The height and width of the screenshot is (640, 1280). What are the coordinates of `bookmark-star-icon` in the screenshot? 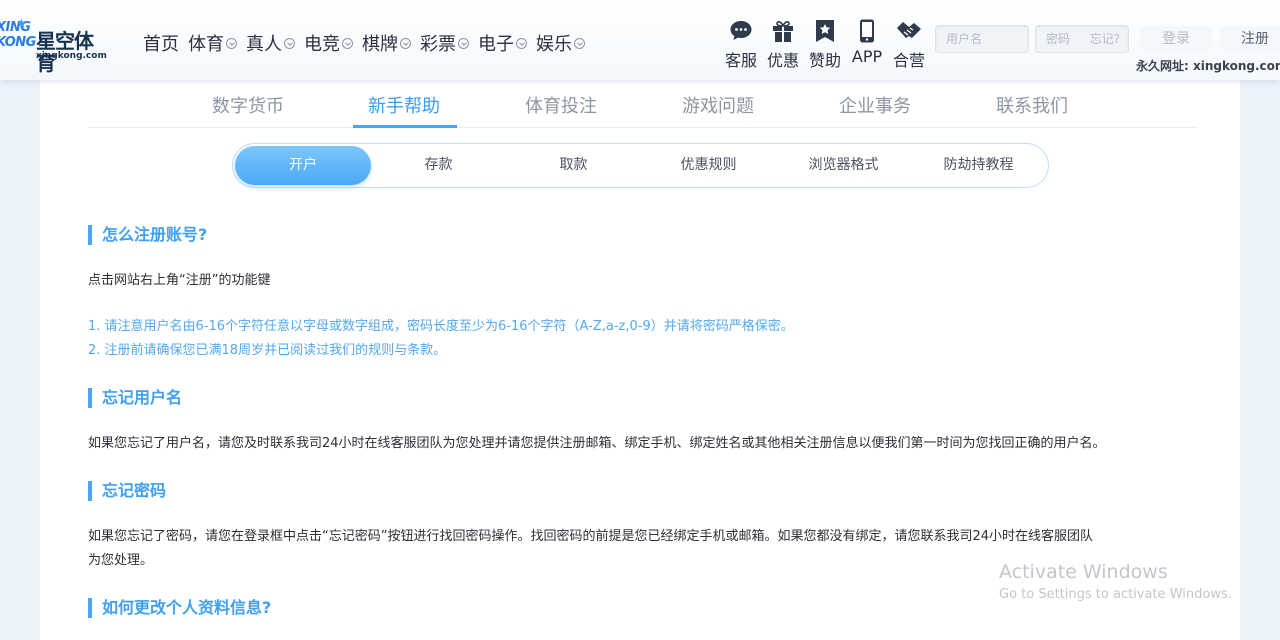 It's located at (825, 31).